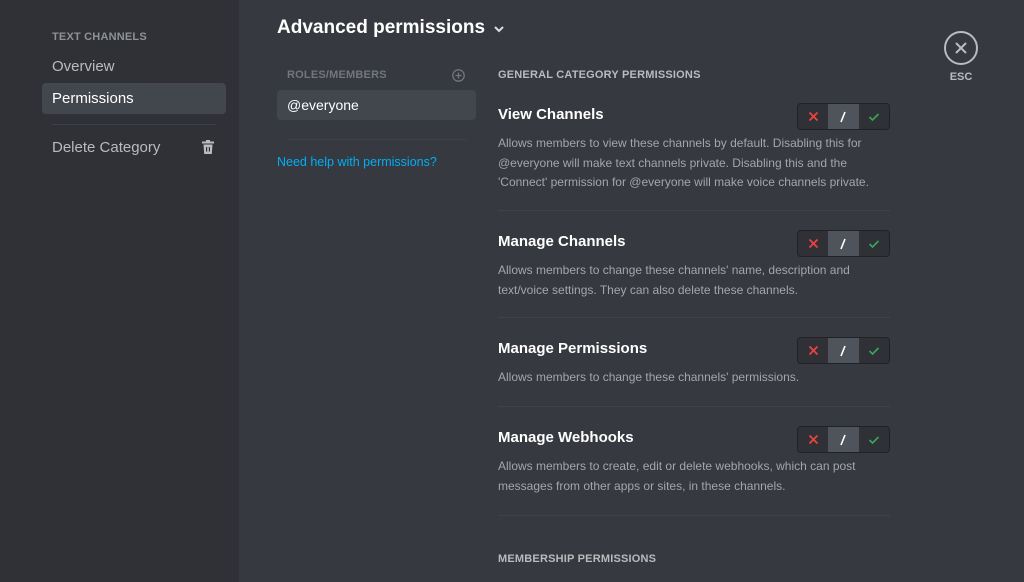 This screenshot has height=582, width=1024. What do you see at coordinates (377, 139) in the screenshot?
I see `roles-divider` at bounding box center [377, 139].